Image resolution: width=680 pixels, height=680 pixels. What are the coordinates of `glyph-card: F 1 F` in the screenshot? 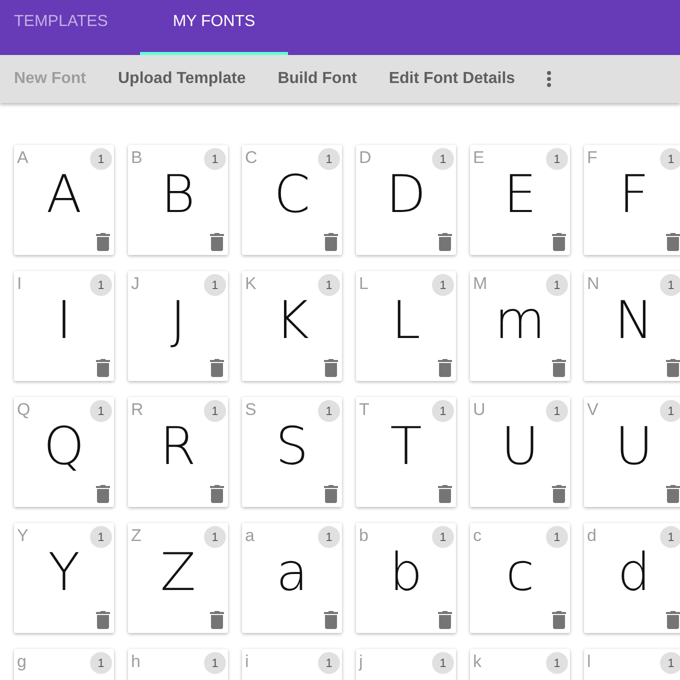 It's located at (632, 200).